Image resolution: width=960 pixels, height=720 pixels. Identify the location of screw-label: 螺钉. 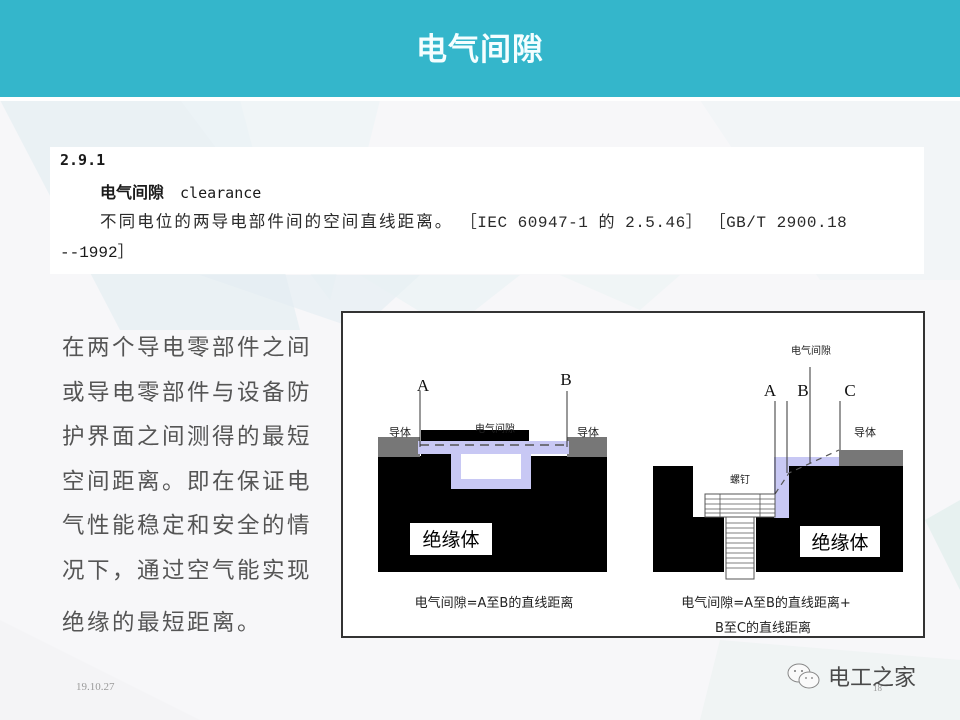
(740, 480).